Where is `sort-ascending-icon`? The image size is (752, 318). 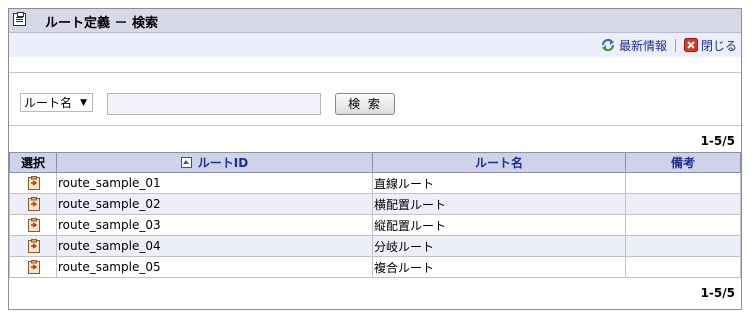 sort-ascending-icon is located at coordinates (186, 162).